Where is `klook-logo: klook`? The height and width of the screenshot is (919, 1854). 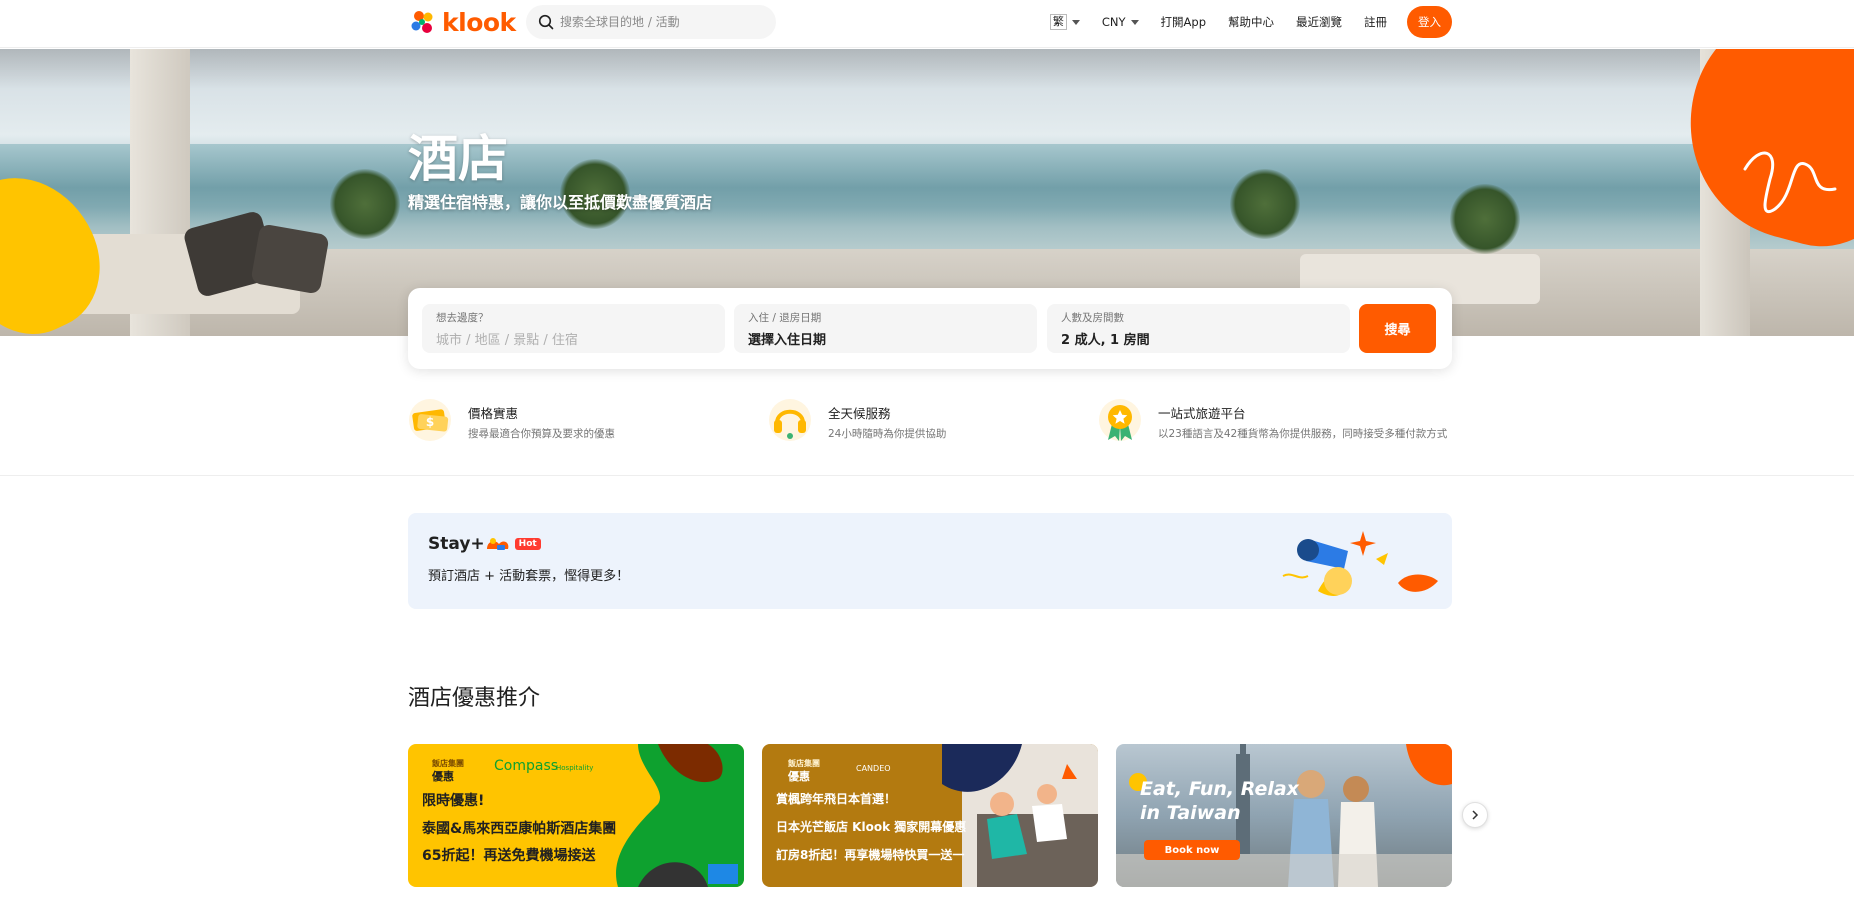
klook-logo: klook is located at coordinates (462, 22).